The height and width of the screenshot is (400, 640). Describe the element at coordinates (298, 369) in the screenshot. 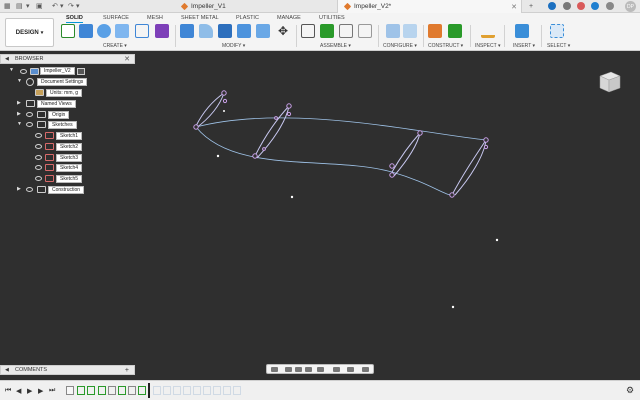

I see `pan-icon` at that location.